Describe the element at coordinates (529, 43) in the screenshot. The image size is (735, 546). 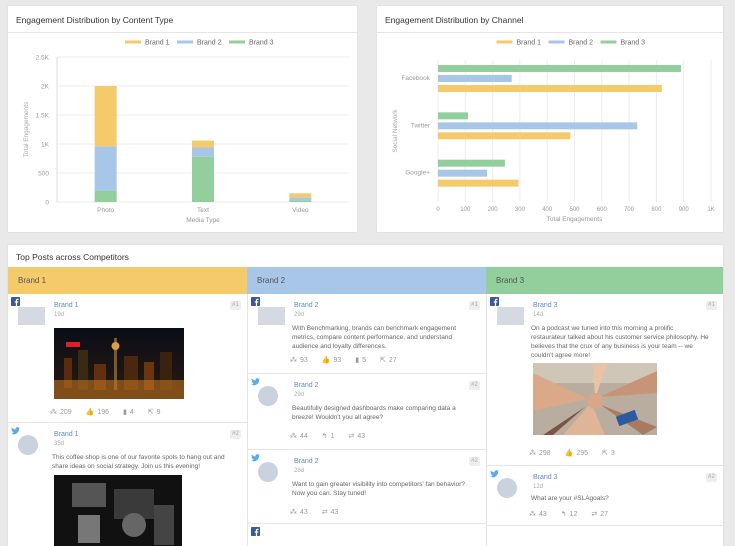
I see `legend-label: Brand 1` at that location.